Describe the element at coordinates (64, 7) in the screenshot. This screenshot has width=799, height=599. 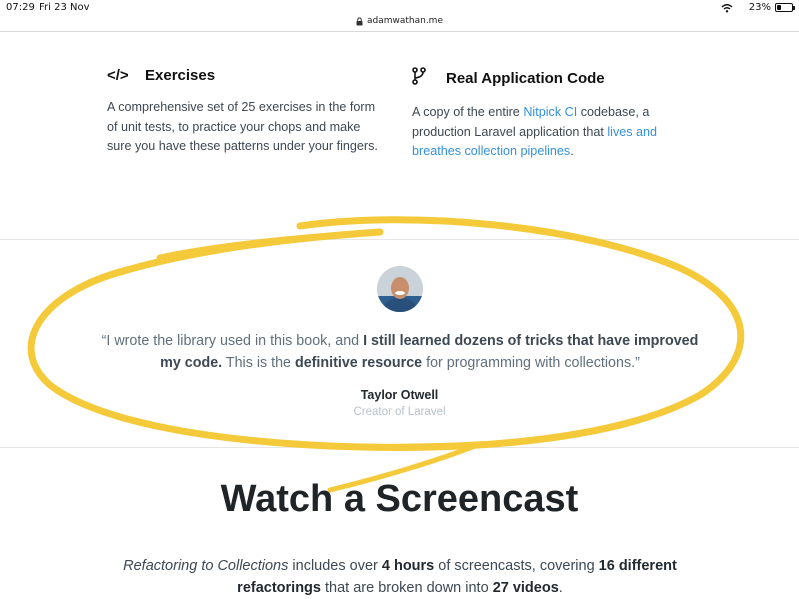
I see `status-date: Fri 23 Nov` at that location.